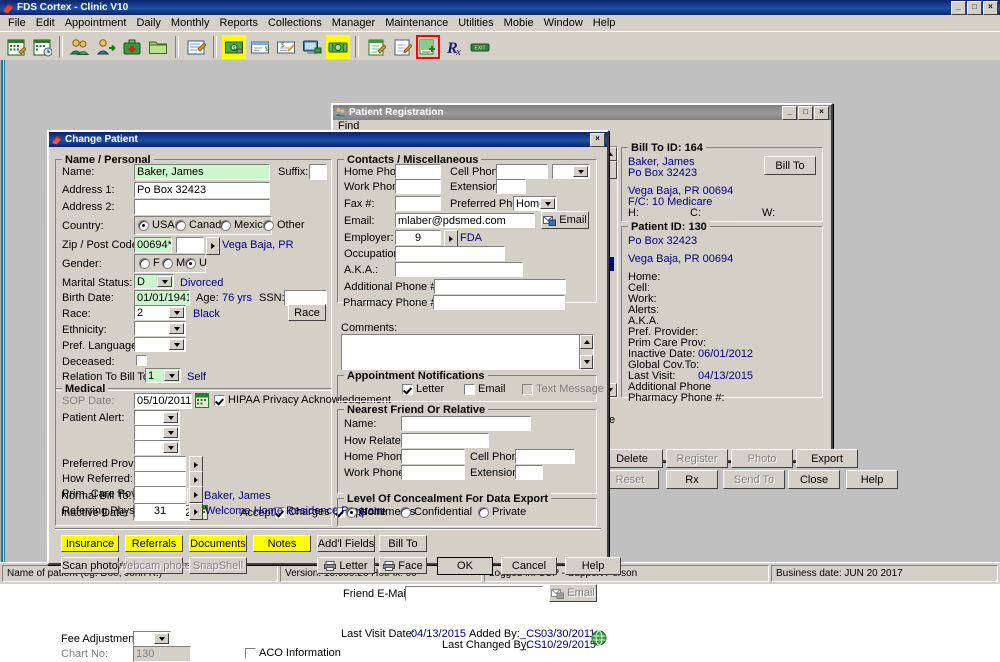  I want to click on menu-item-window: Window, so click(563, 23).